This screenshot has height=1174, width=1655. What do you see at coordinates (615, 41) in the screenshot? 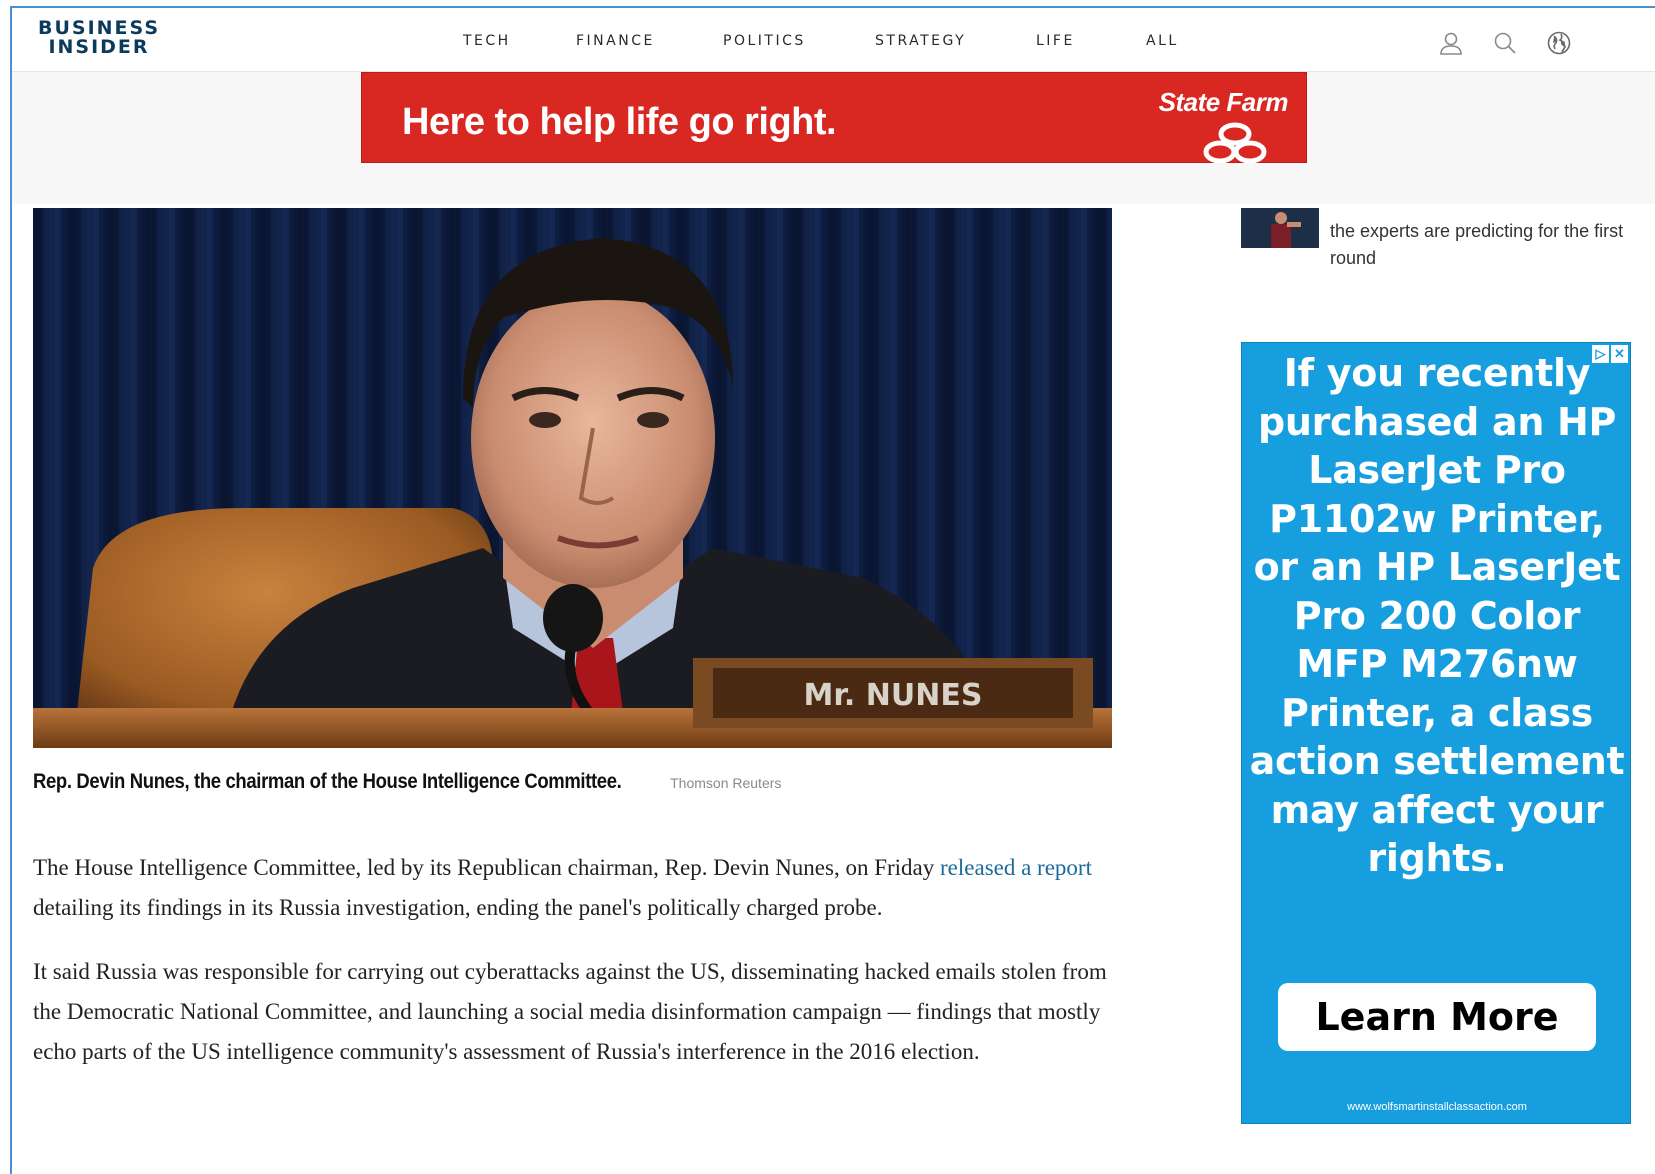
I see `nav-finance: FINANCE` at bounding box center [615, 41].